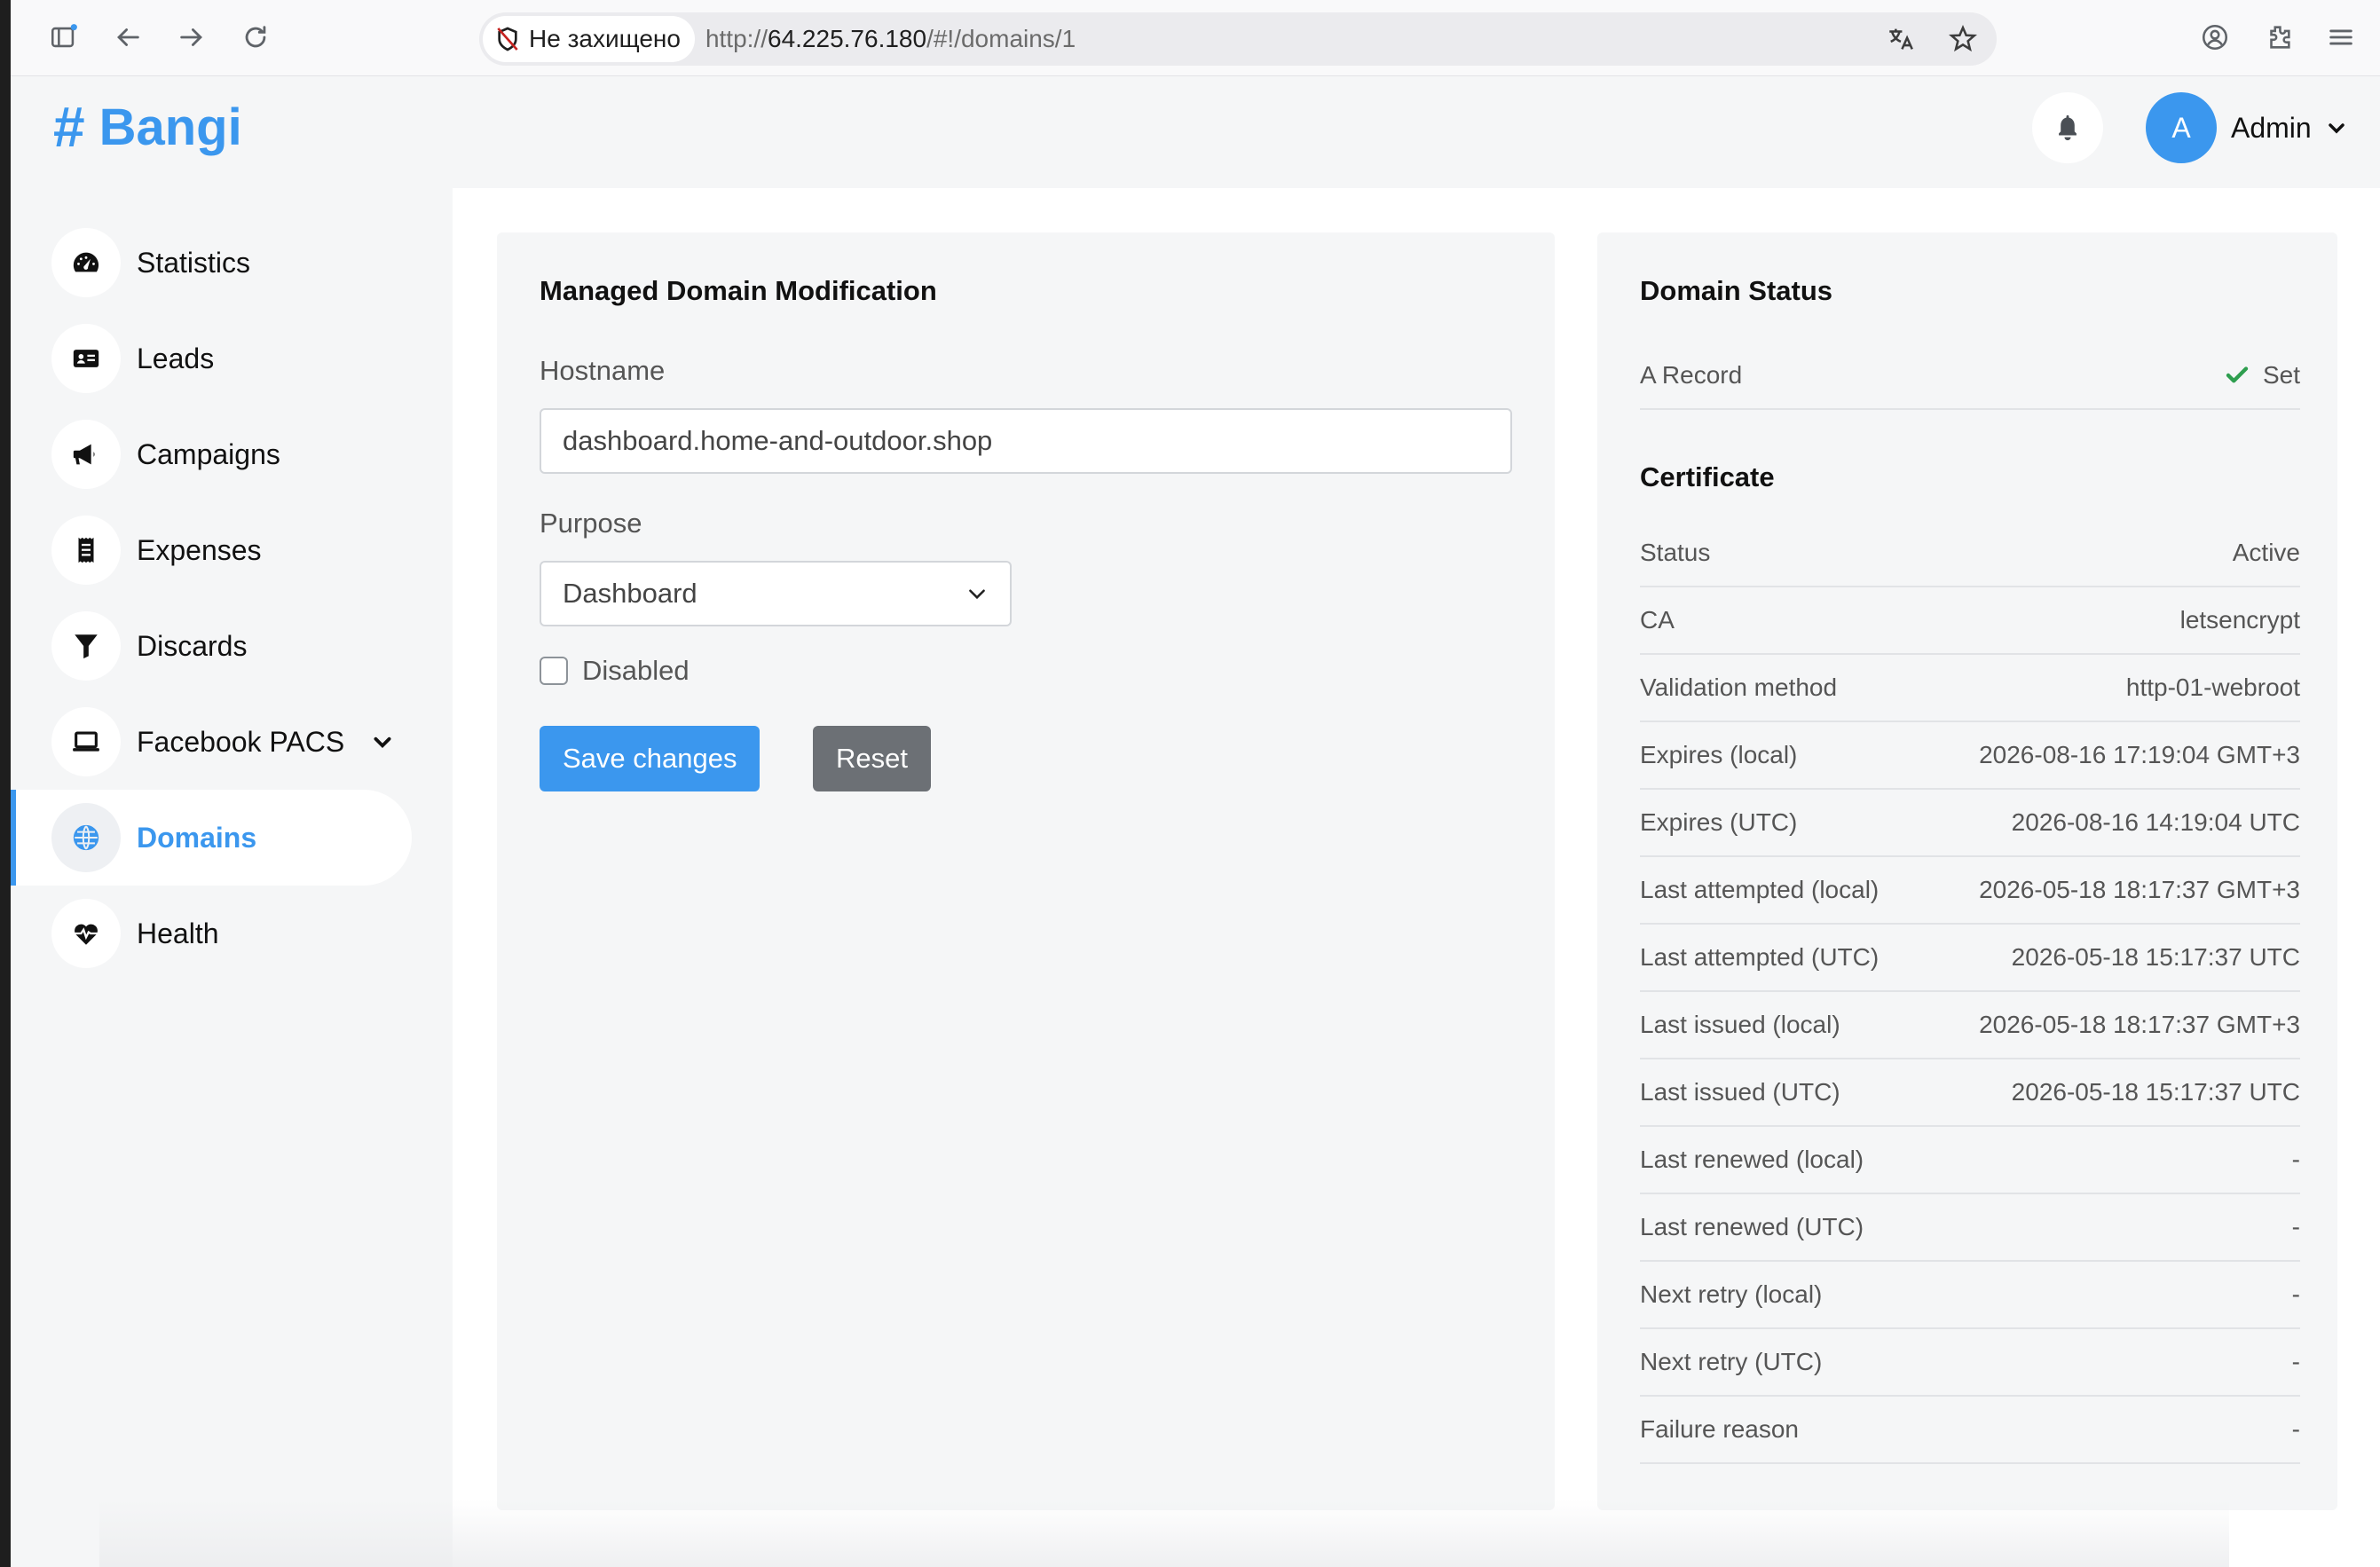  I want to click on sidebar-item-label: Health, so click(178, 933).